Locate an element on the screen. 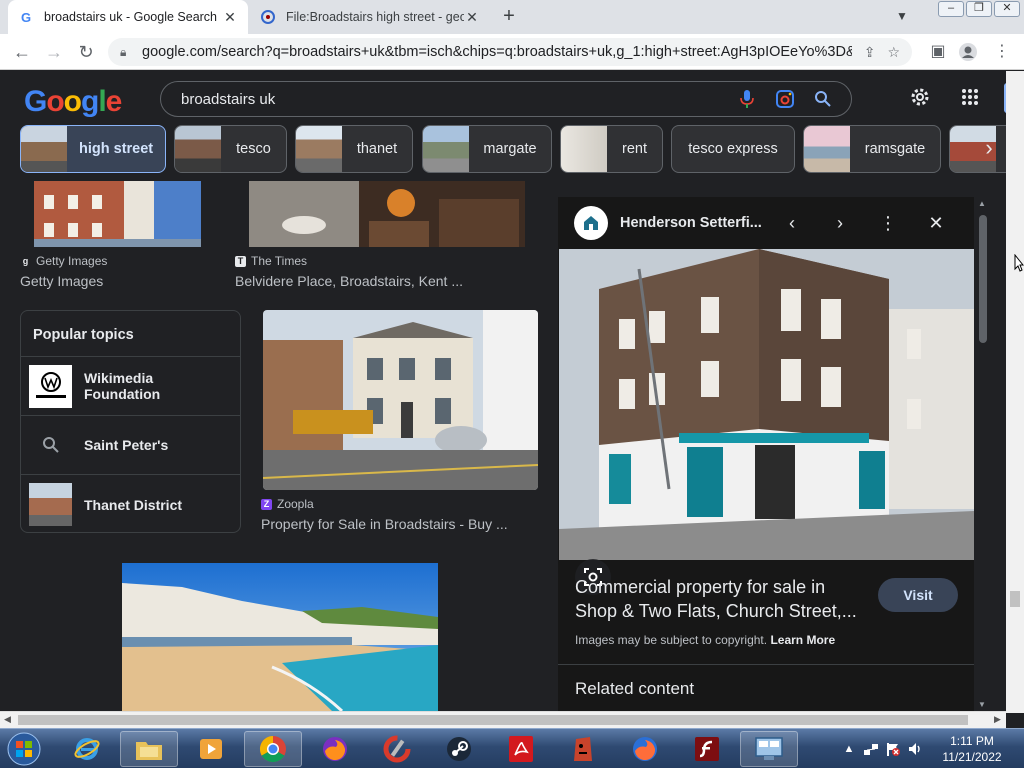  learn-more-link: Learn More is located at coordinates (802, 640).